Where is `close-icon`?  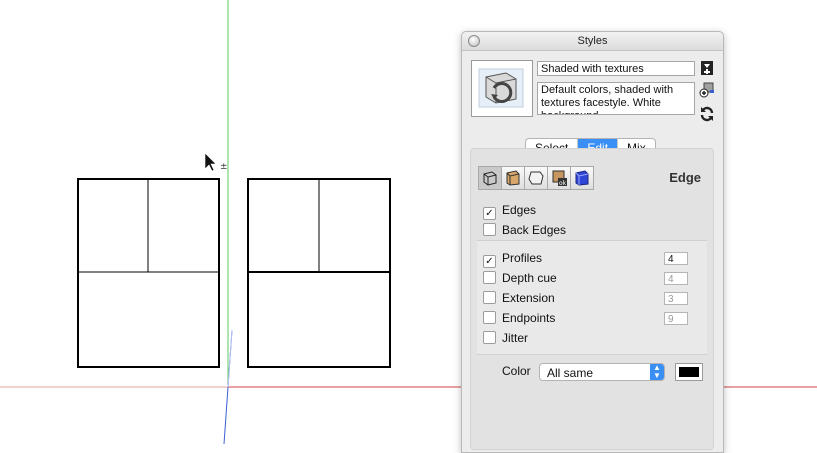
close-icon is located at coordinates (474, 41).